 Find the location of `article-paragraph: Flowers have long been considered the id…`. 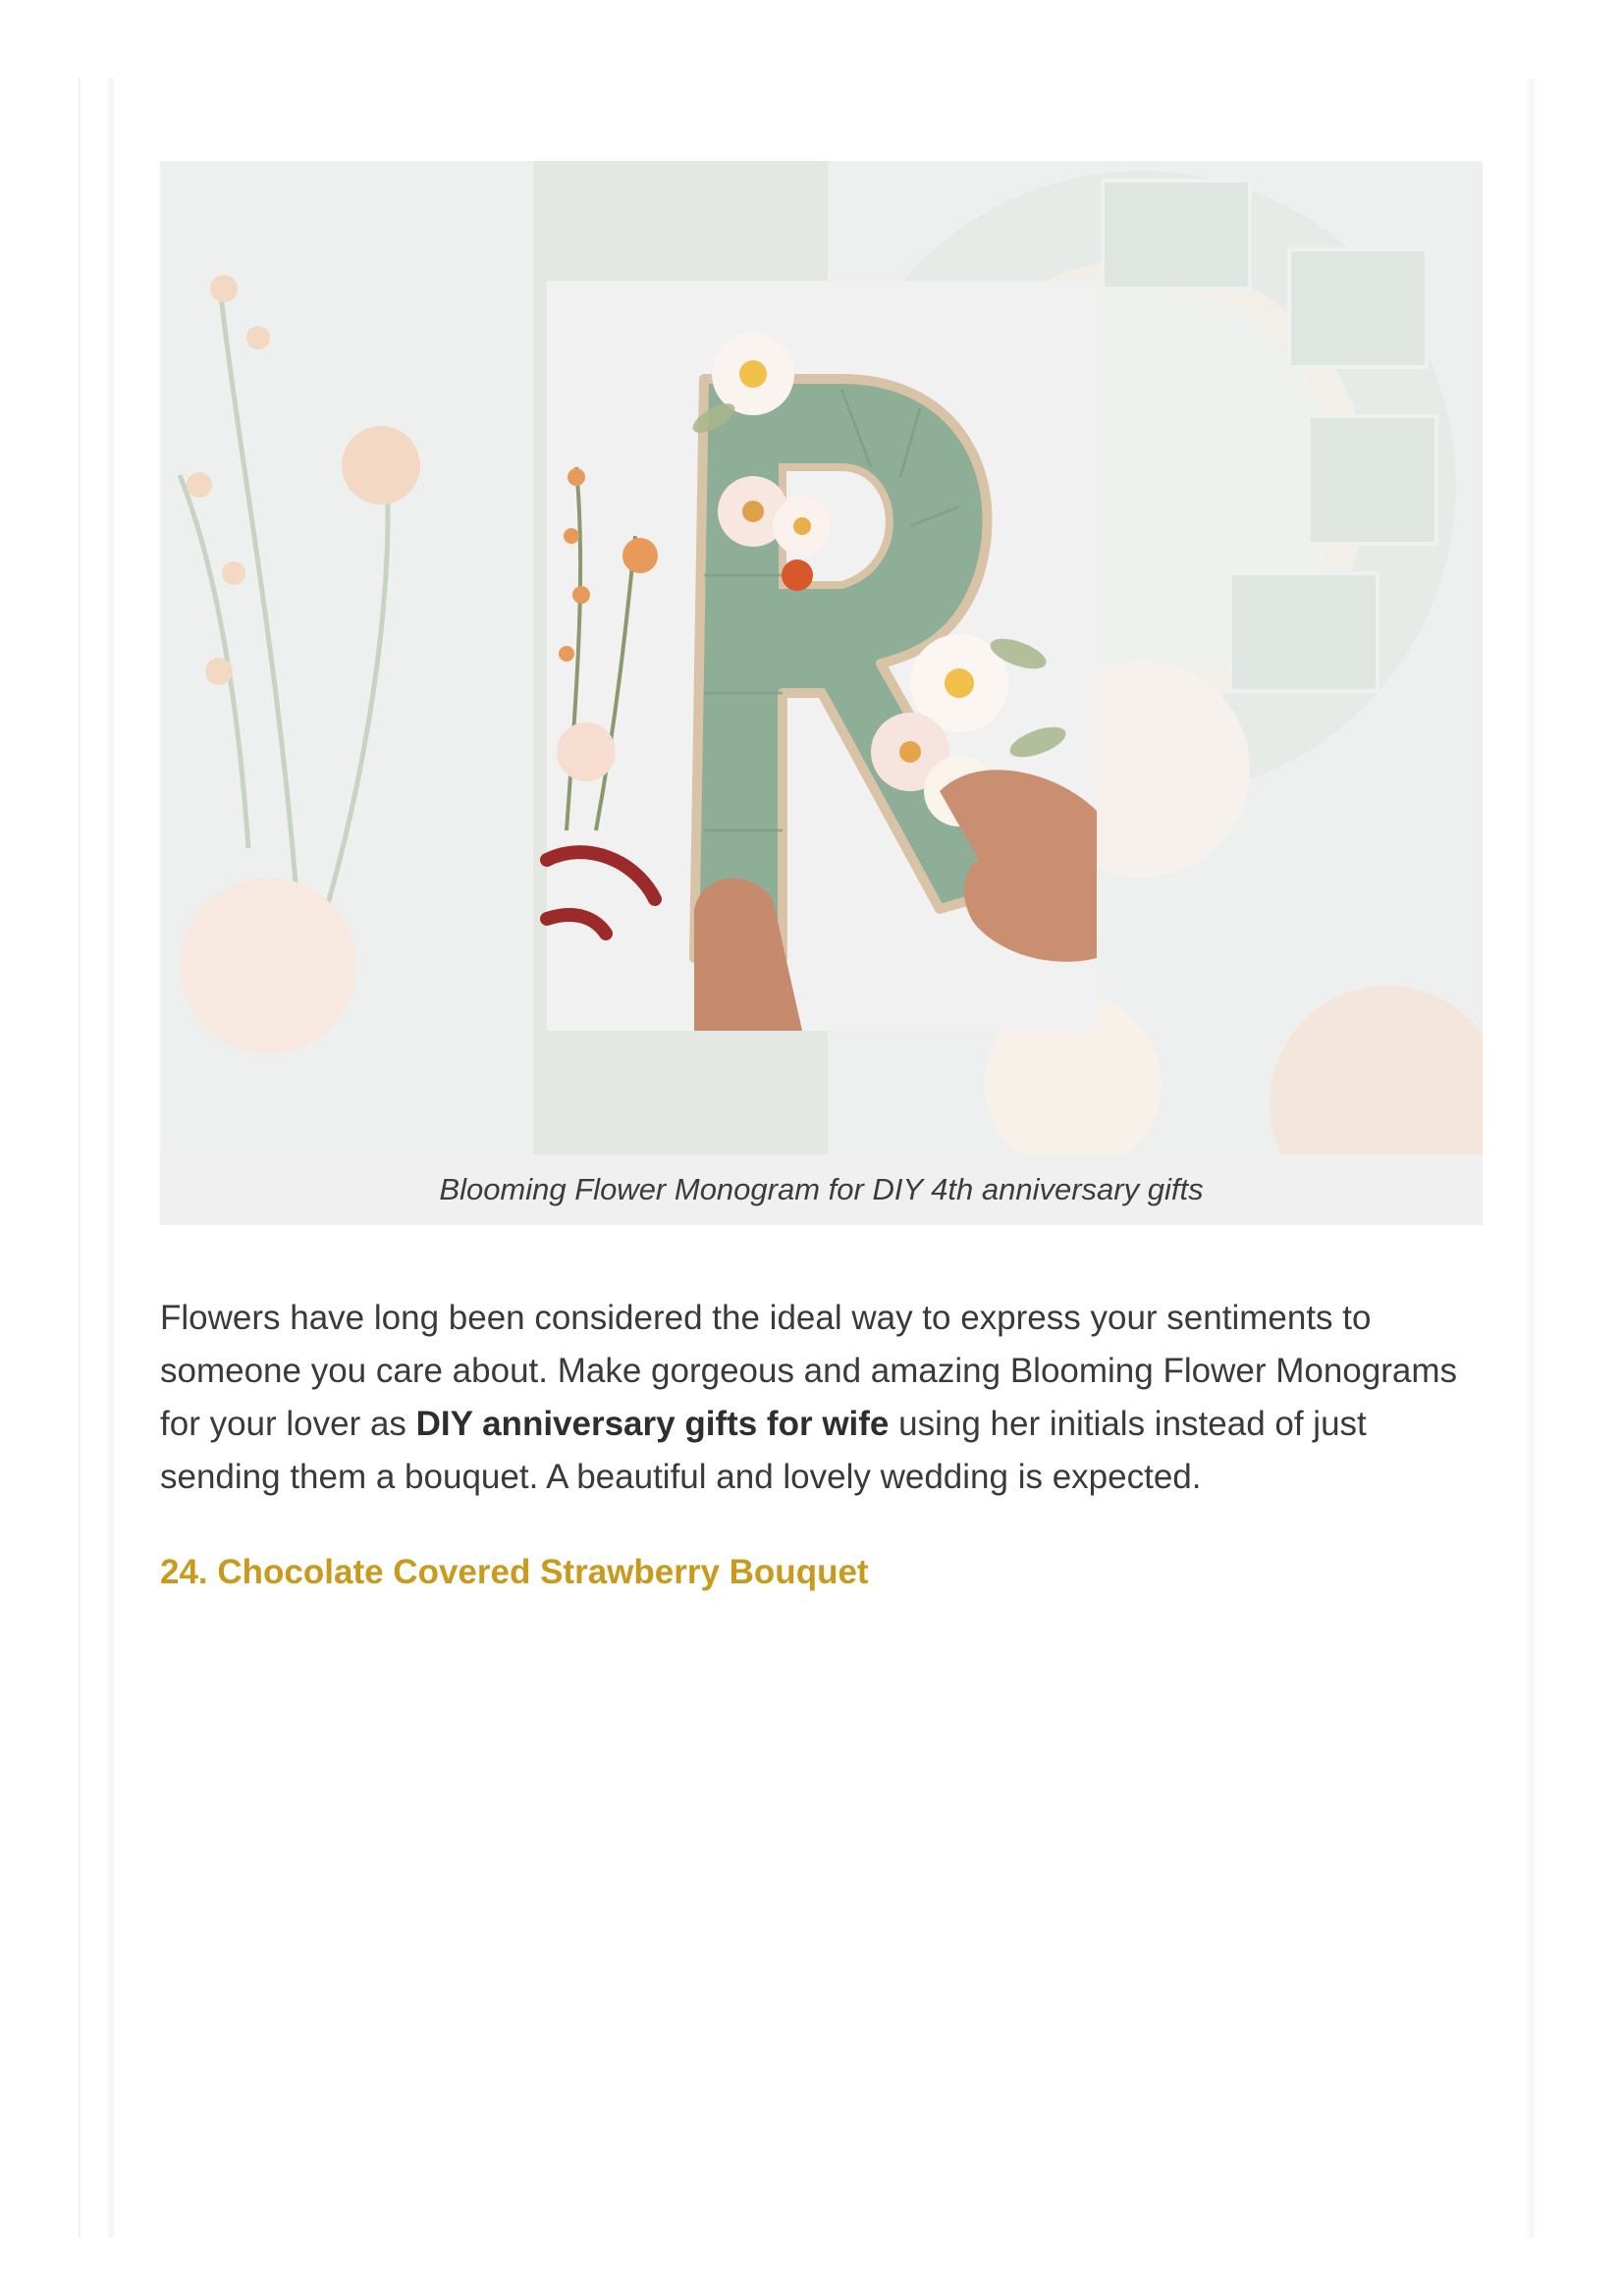

article-paragraph: Flowers have long been considered the id… is located at coordinates (821, 1398).